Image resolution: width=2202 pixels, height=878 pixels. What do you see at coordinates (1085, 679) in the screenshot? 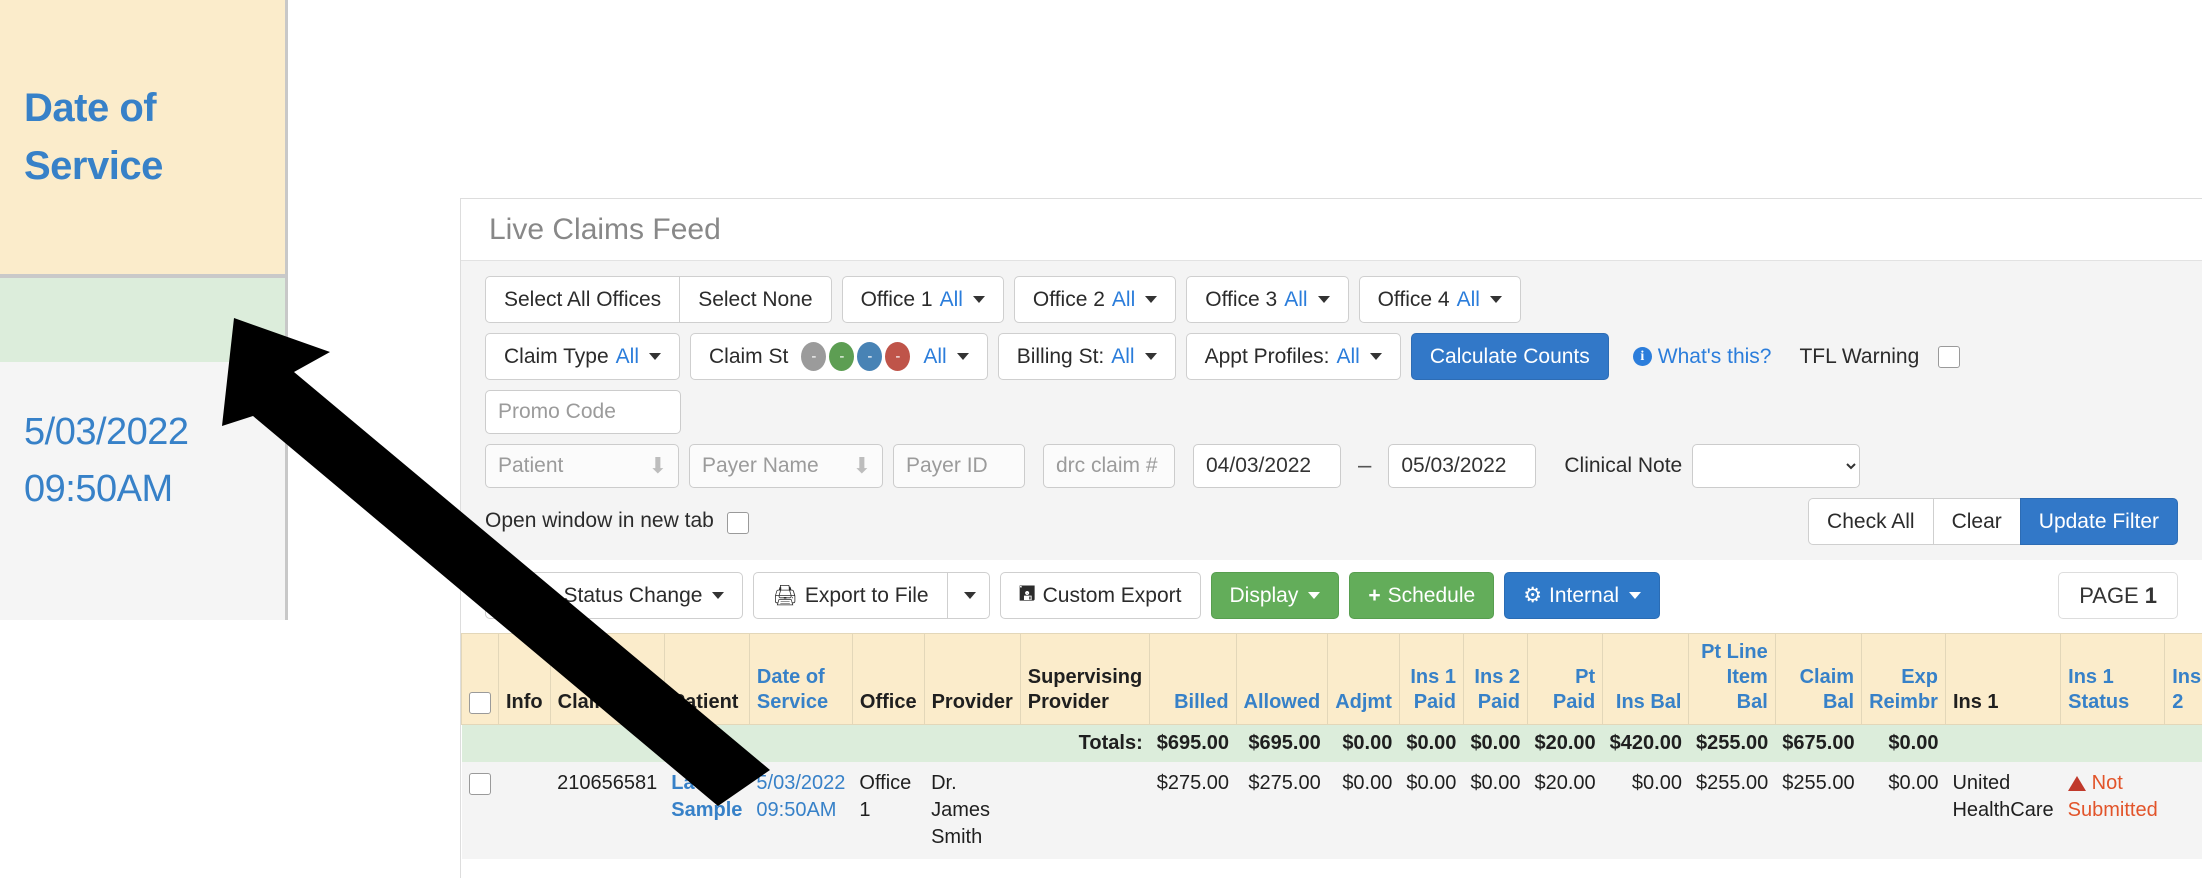
I see `column-header-supervising-provider: Supervising Provider` at bounding box center [1085, 679].